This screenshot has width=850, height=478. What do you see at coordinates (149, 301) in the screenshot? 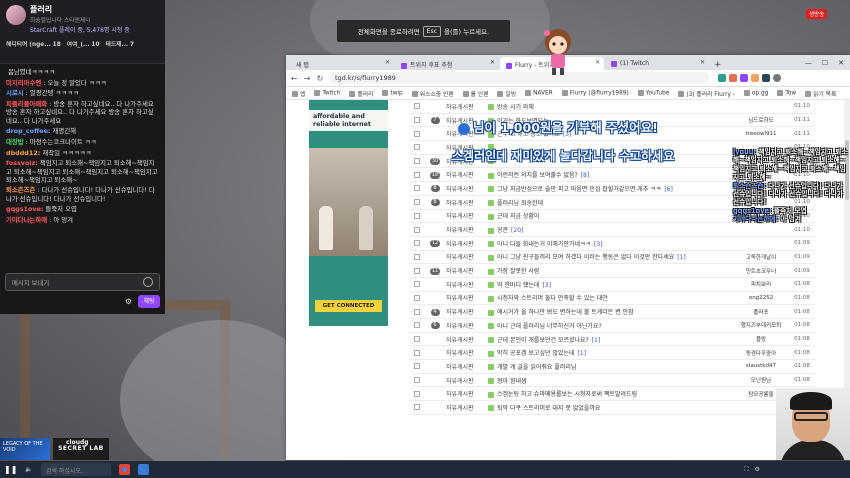
I see `chat-send-button: 채팅` at bounding box center [149, 301].